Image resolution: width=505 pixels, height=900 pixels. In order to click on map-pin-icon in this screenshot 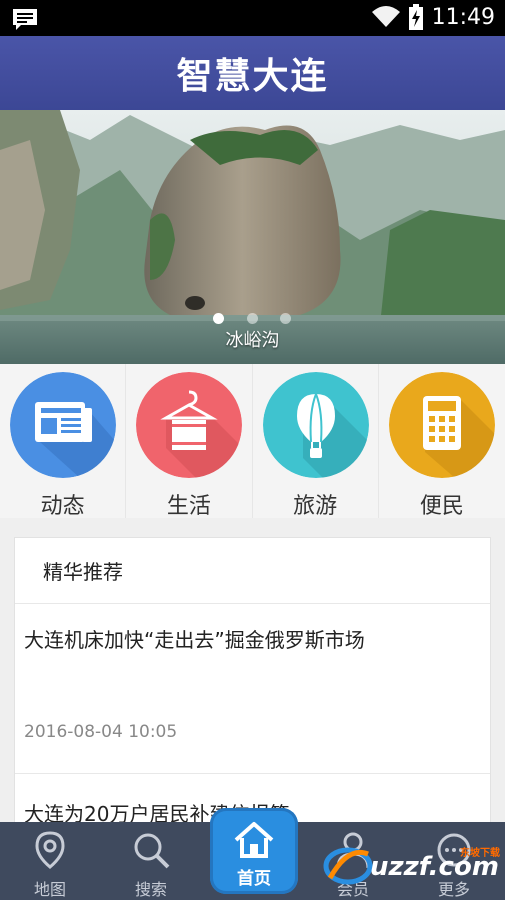, I will do `click(50, 850)`.